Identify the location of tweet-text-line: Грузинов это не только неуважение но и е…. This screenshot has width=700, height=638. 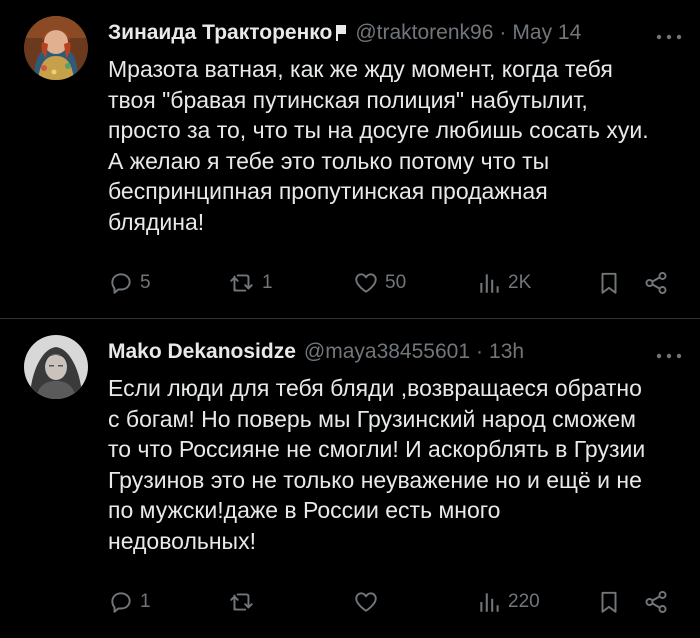
(375, 479).